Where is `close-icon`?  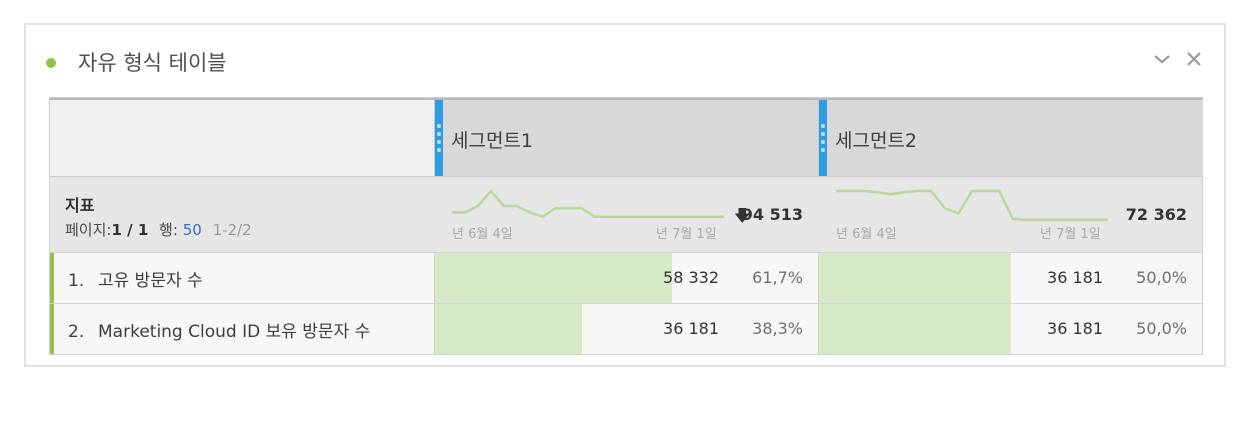 close-icon is located at coordinates (1194, 59).